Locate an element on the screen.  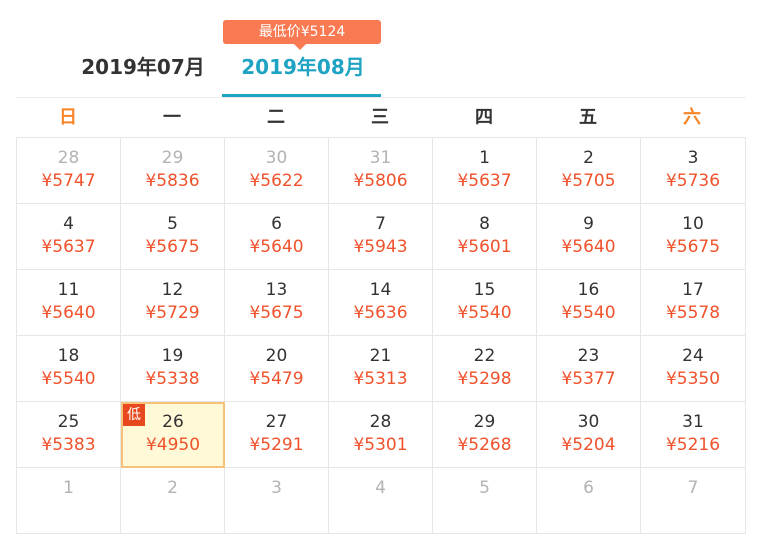
day-cell: 5 ¥5675 is located at coordinates (173, 237).